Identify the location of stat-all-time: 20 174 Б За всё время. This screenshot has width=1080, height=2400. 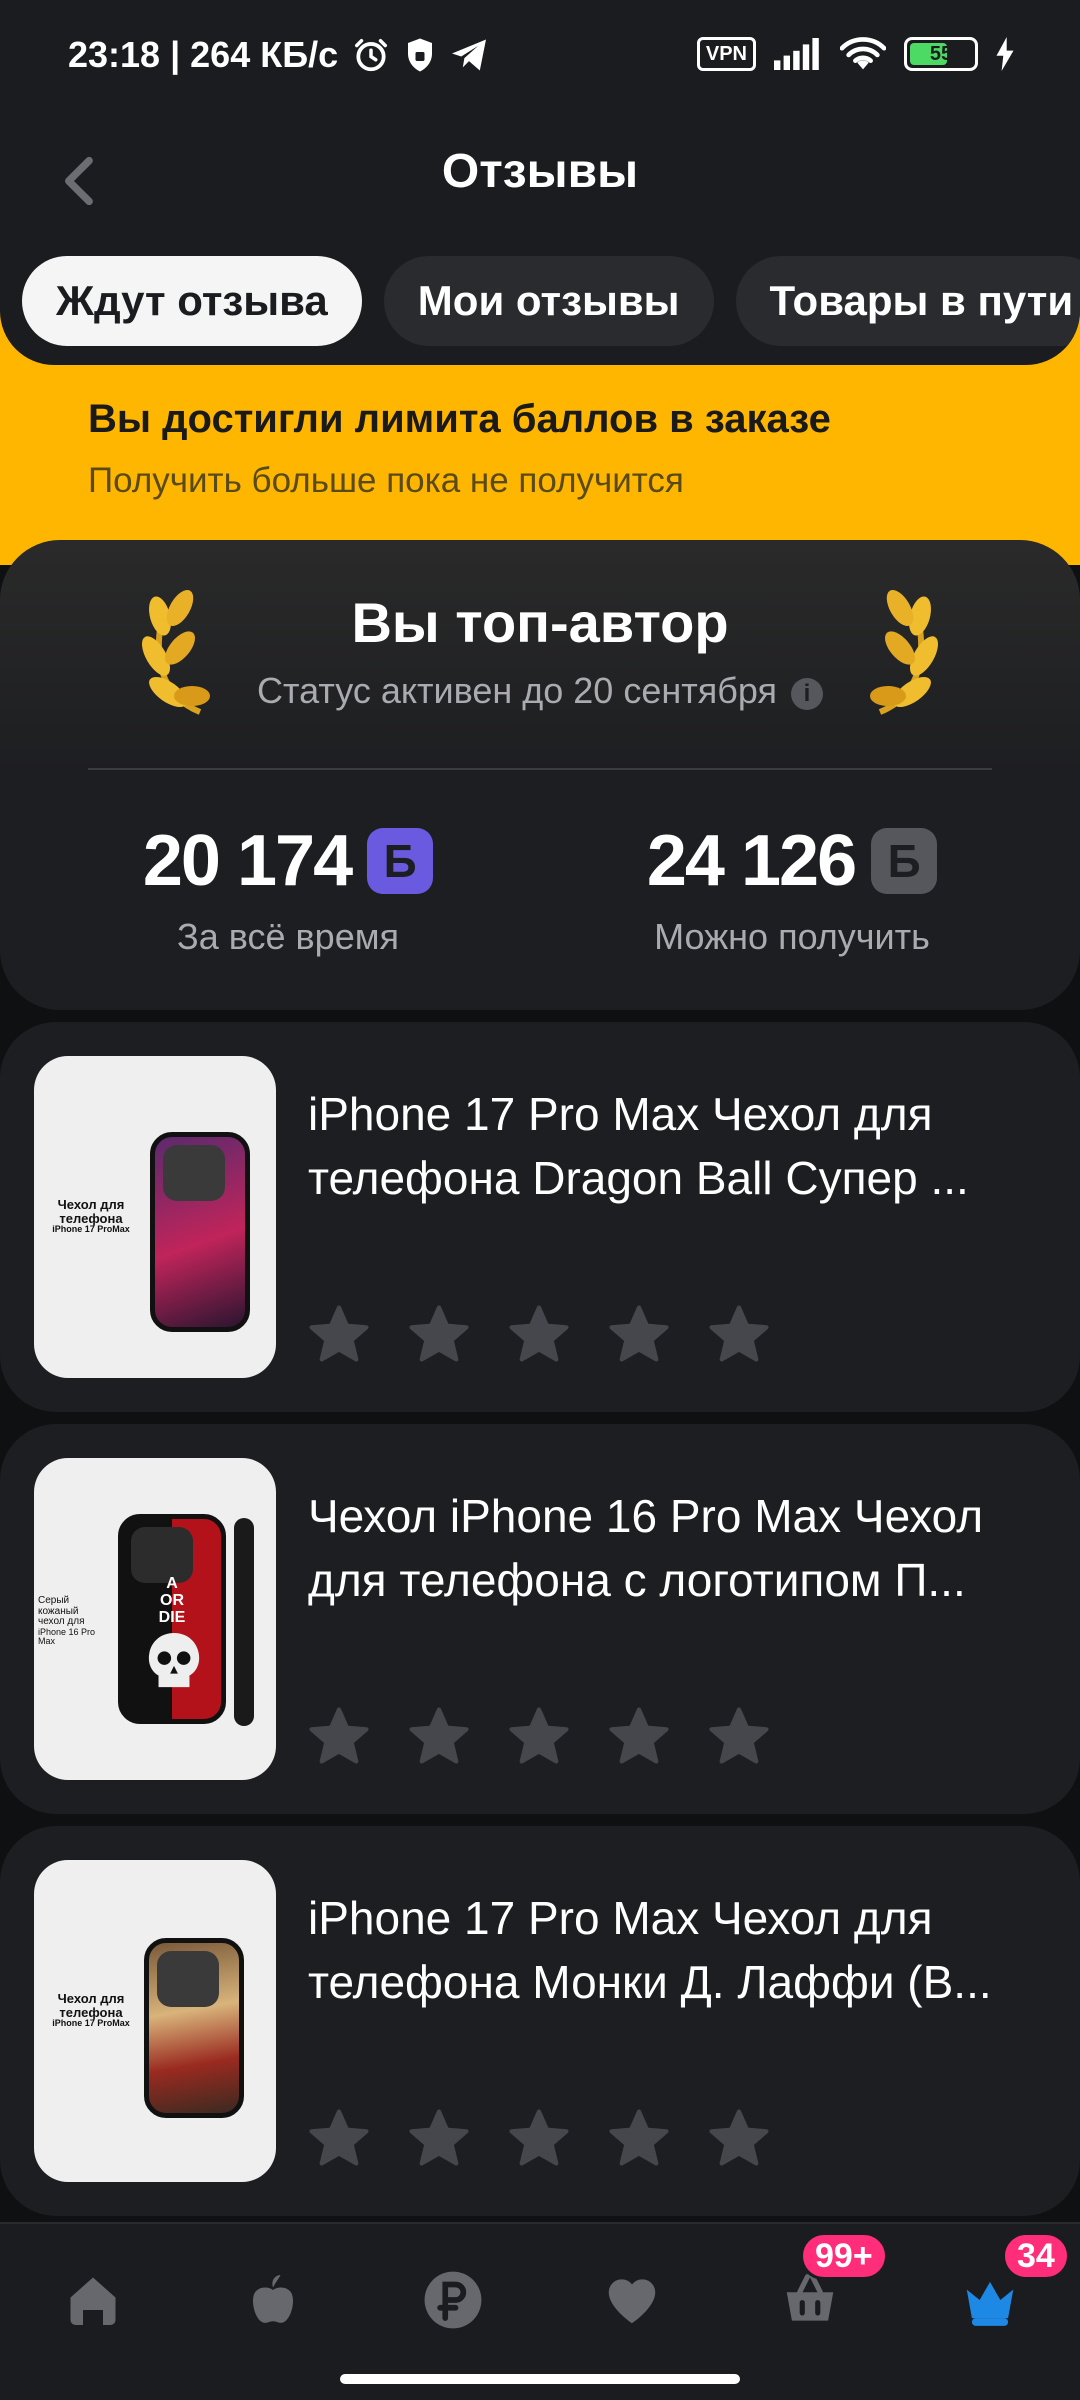
(288, 889).